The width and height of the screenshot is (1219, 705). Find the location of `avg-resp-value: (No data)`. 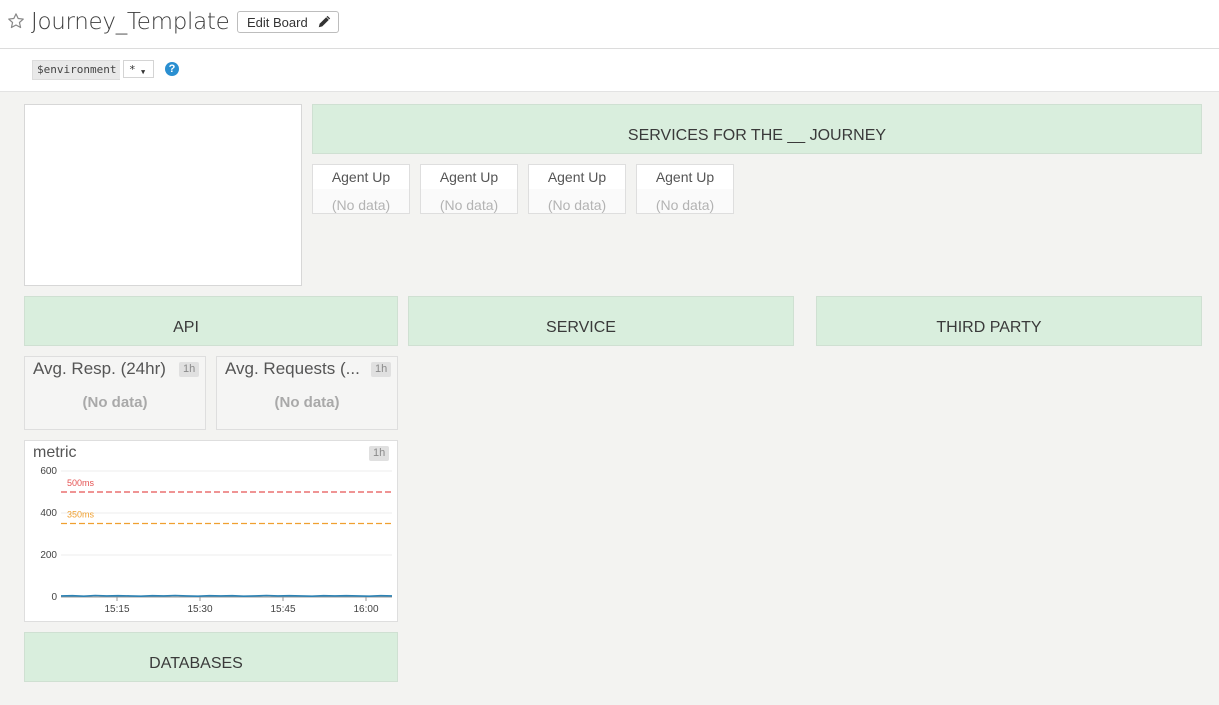

avg-resp-value: (No data) is located at coordinates (115, 402).